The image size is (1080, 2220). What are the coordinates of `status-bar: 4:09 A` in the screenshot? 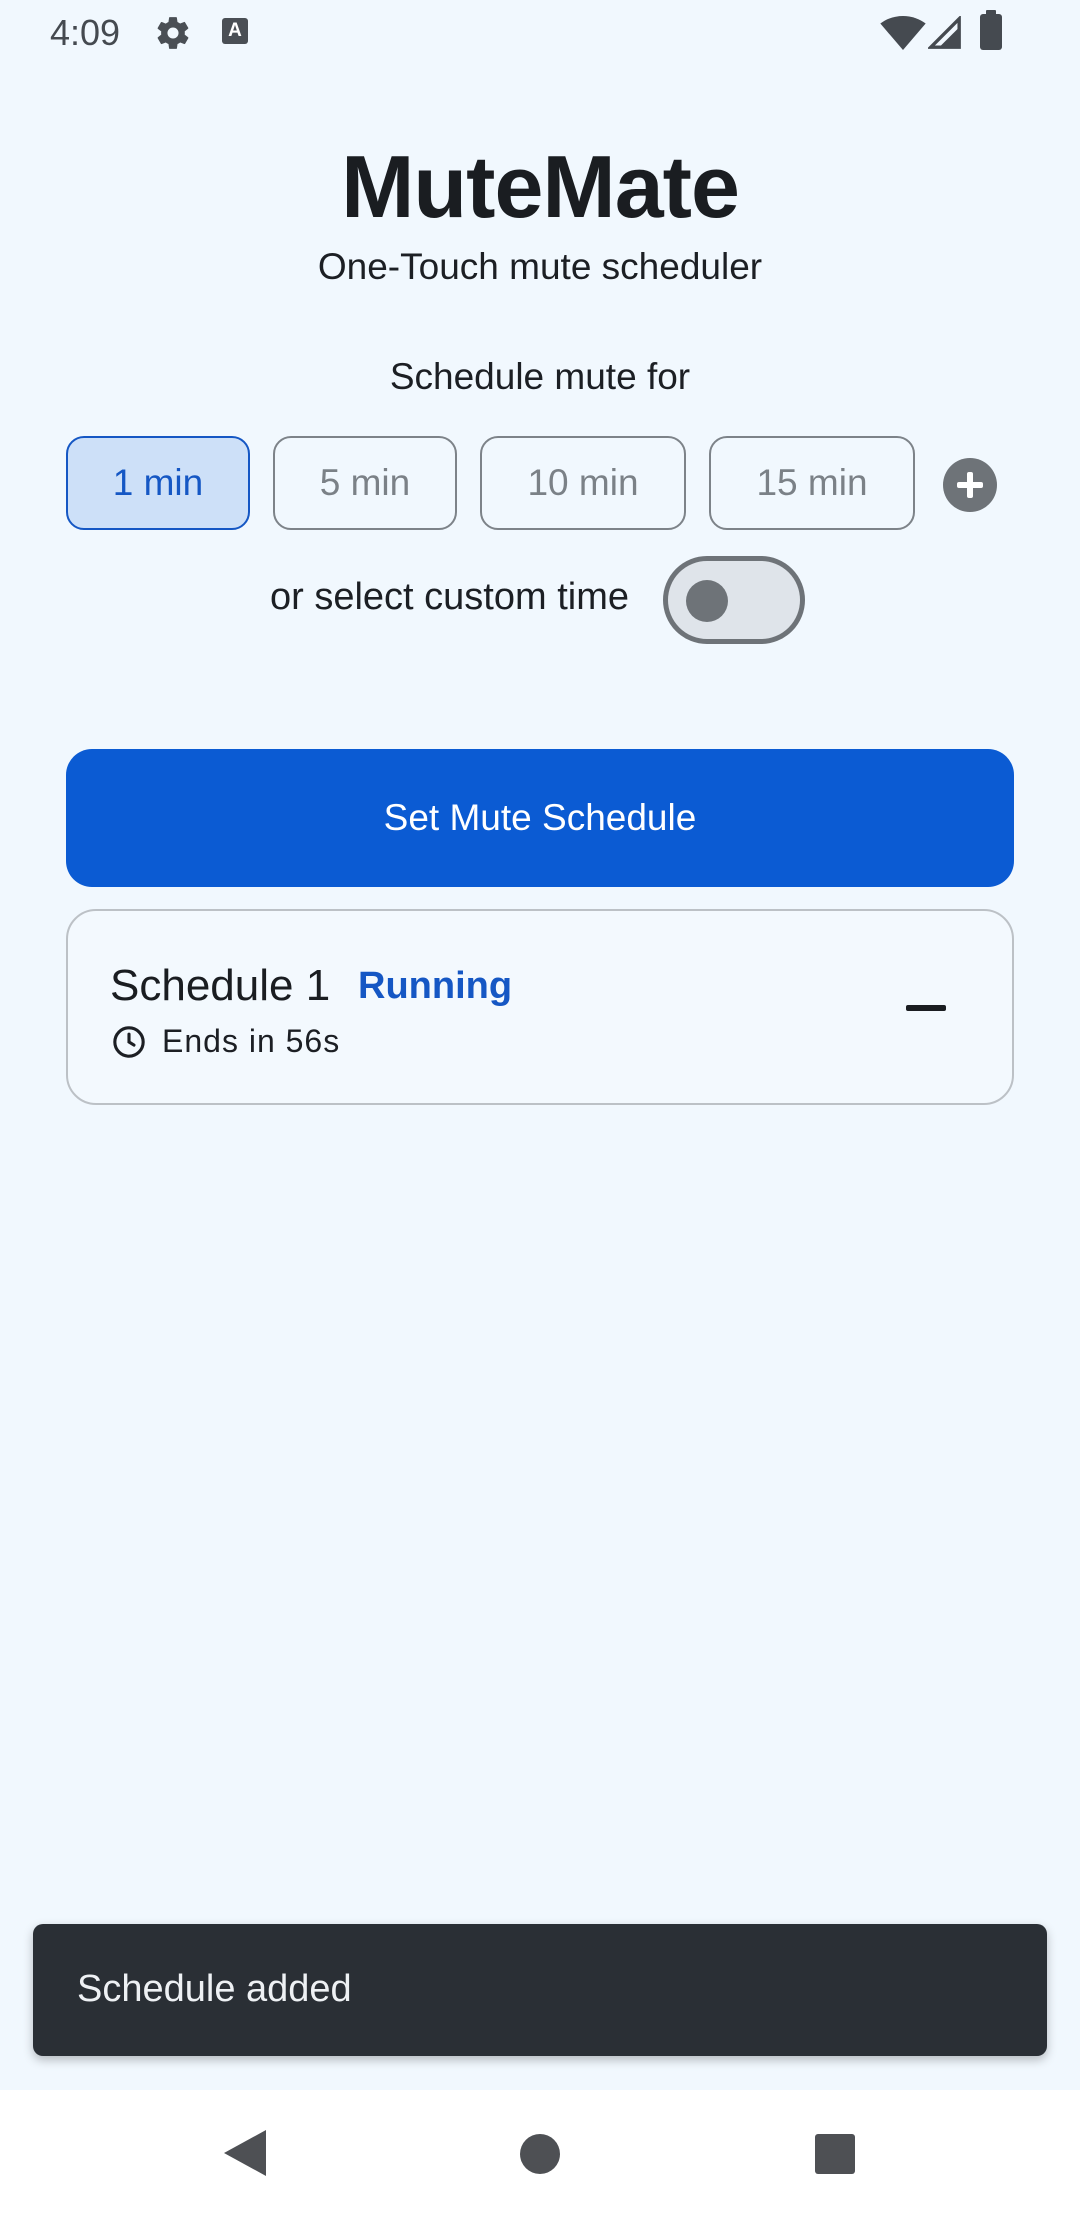 It's located at (540, 33).